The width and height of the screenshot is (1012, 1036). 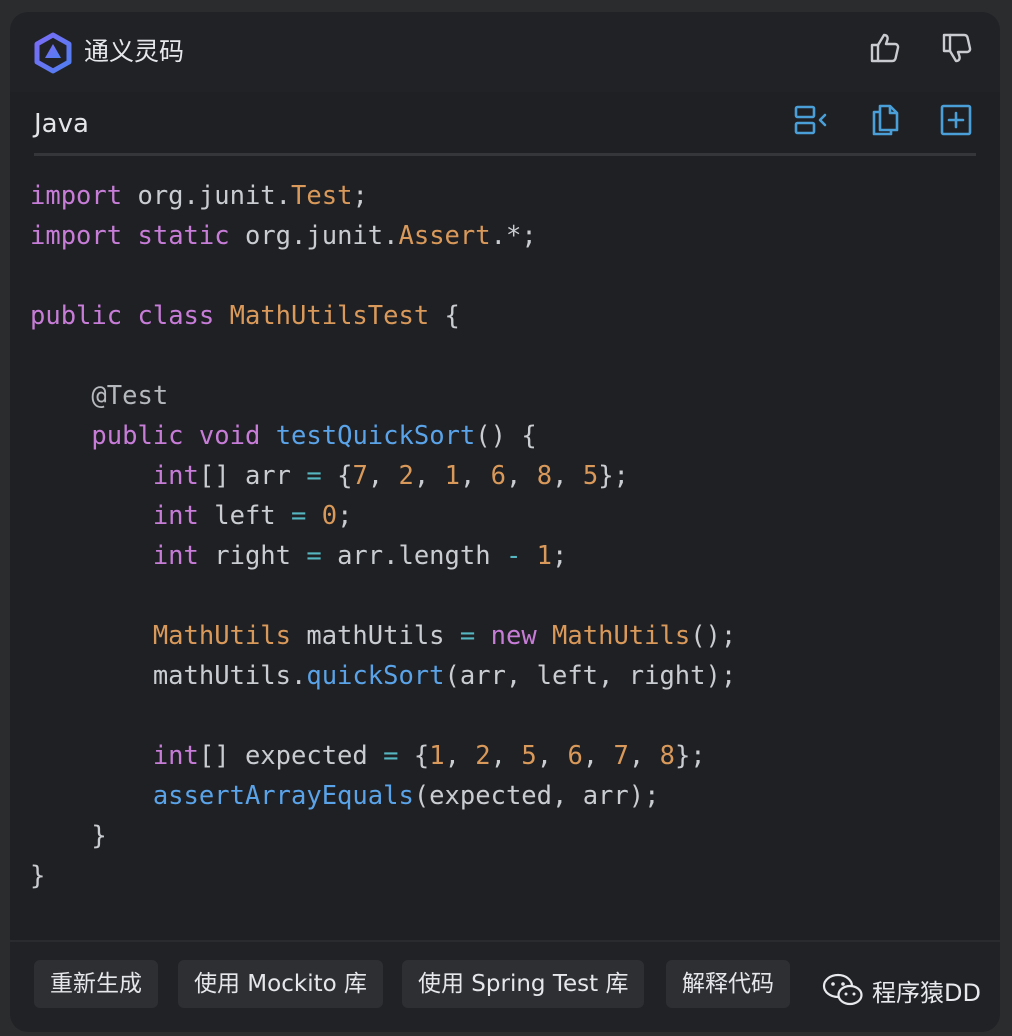 What do you see at coordinates (429, 756) in the screenshot?
I see `code-line: int[] expected = {1, 2, 5, 6, 7, 8};` at bounding box center [429, 756].